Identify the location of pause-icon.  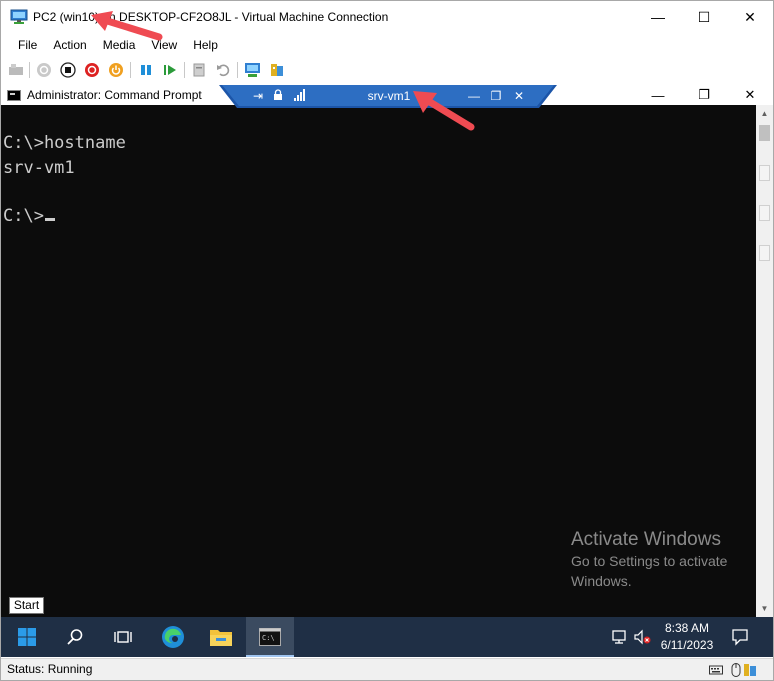
(146, 70).